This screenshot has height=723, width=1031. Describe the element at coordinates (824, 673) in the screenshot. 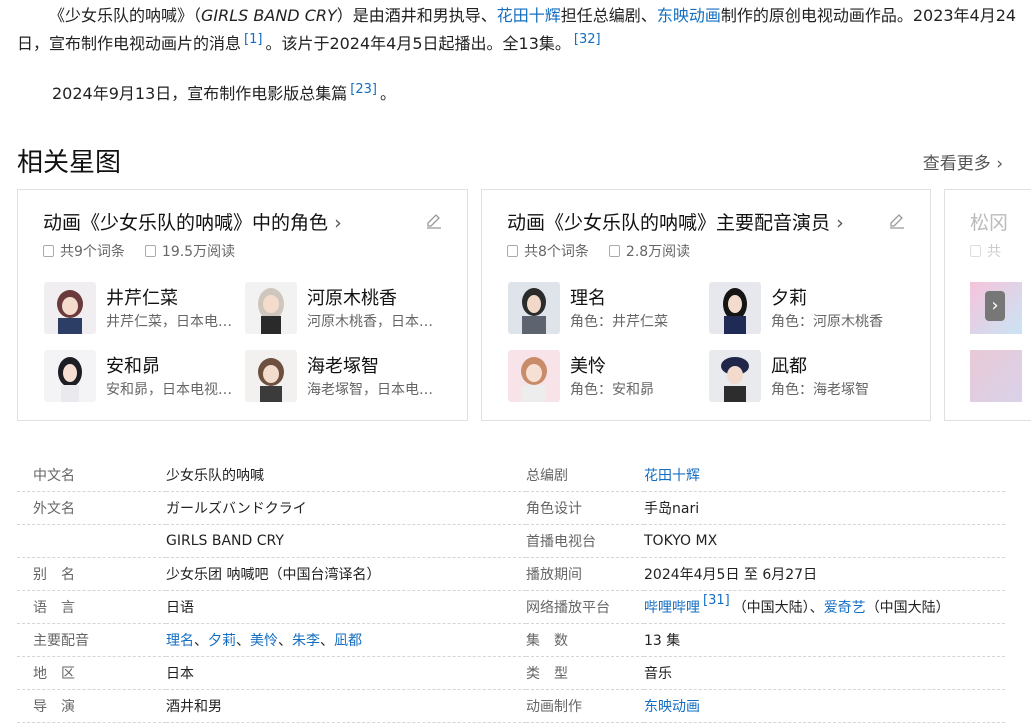

I see `info-value: 音乐` at that location.